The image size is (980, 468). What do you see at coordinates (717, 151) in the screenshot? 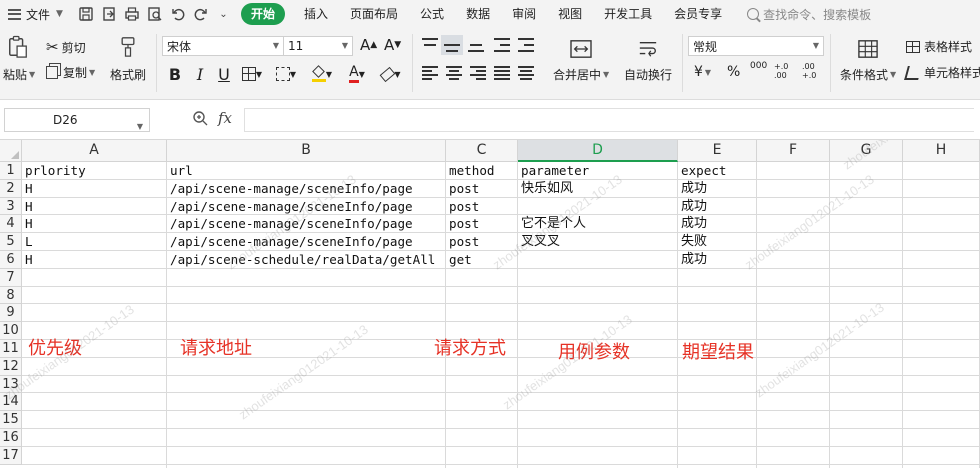
I see `column-header-E: E` at bounding box center [717, 151].